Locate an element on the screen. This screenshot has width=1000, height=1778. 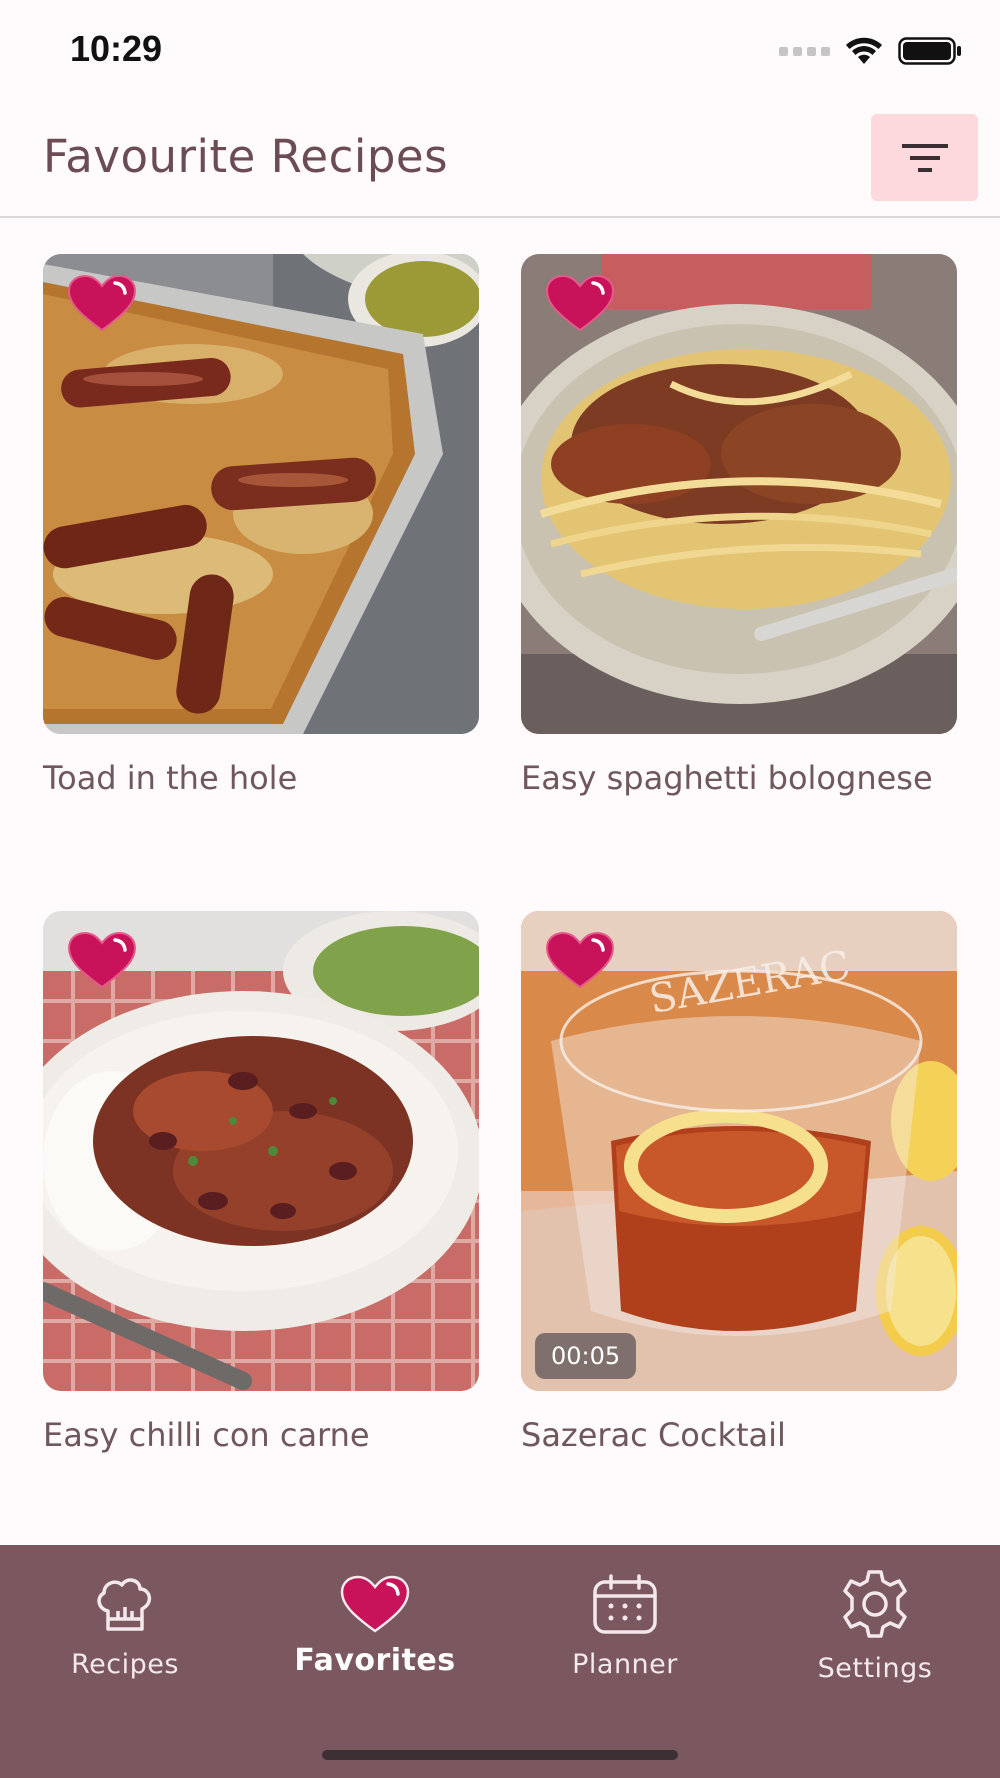
chef-hat-icon is located at coordinates (125, 1604).